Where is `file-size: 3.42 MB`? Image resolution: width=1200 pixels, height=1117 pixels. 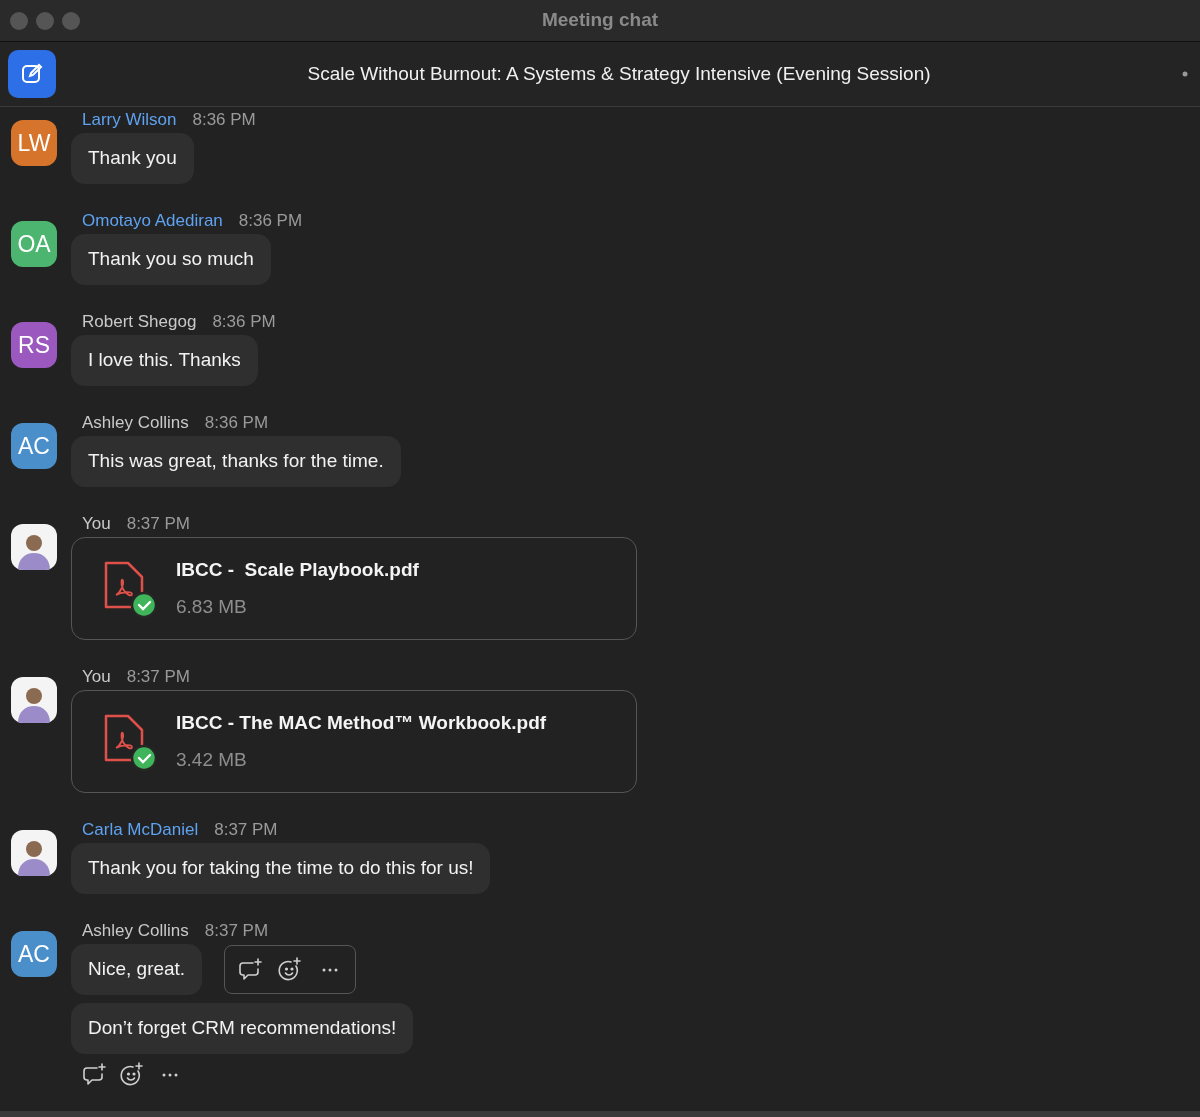 file-size: 3.42 MB is located at coordinates (212, 759).